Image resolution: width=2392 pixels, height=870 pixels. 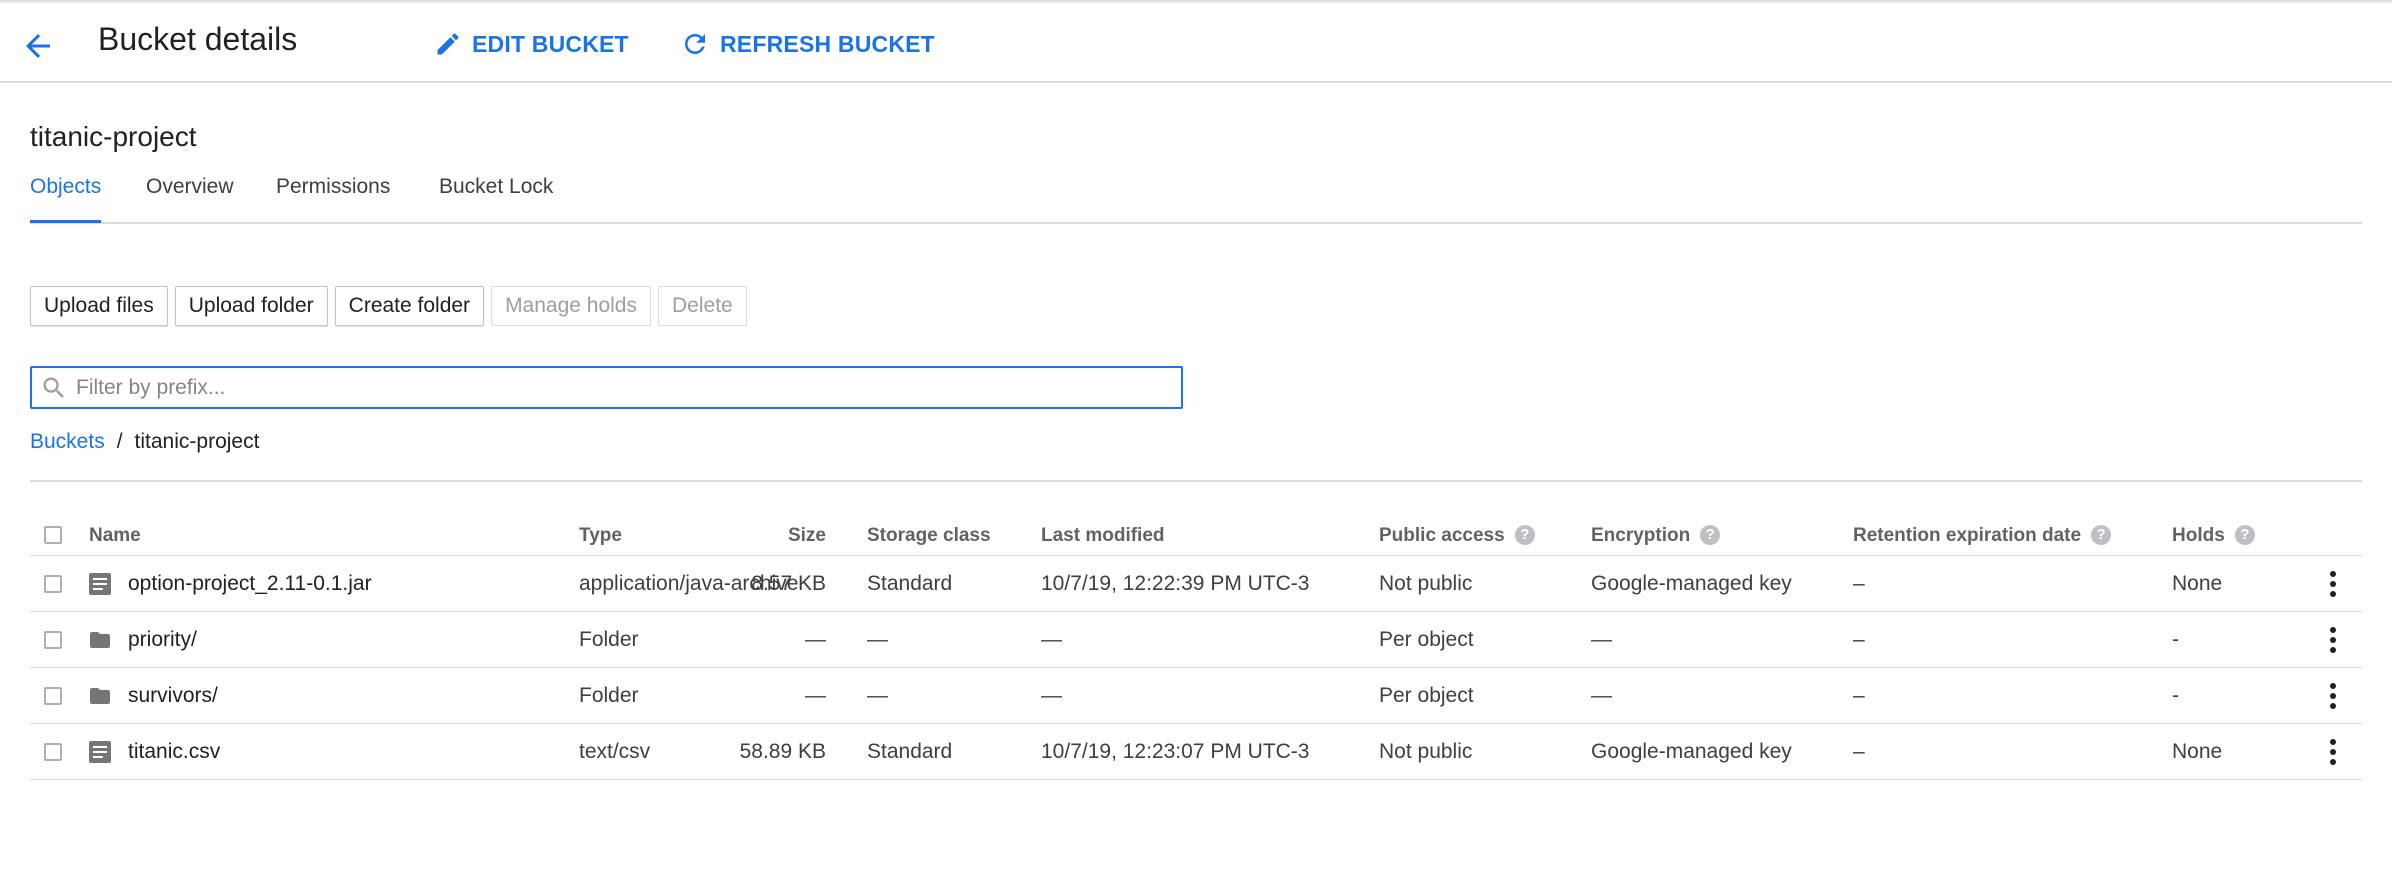 What do you see at coordinates (162, 639) in the screenshot?
I see `object-name-link: priority/` at bounding box center [162, 639].